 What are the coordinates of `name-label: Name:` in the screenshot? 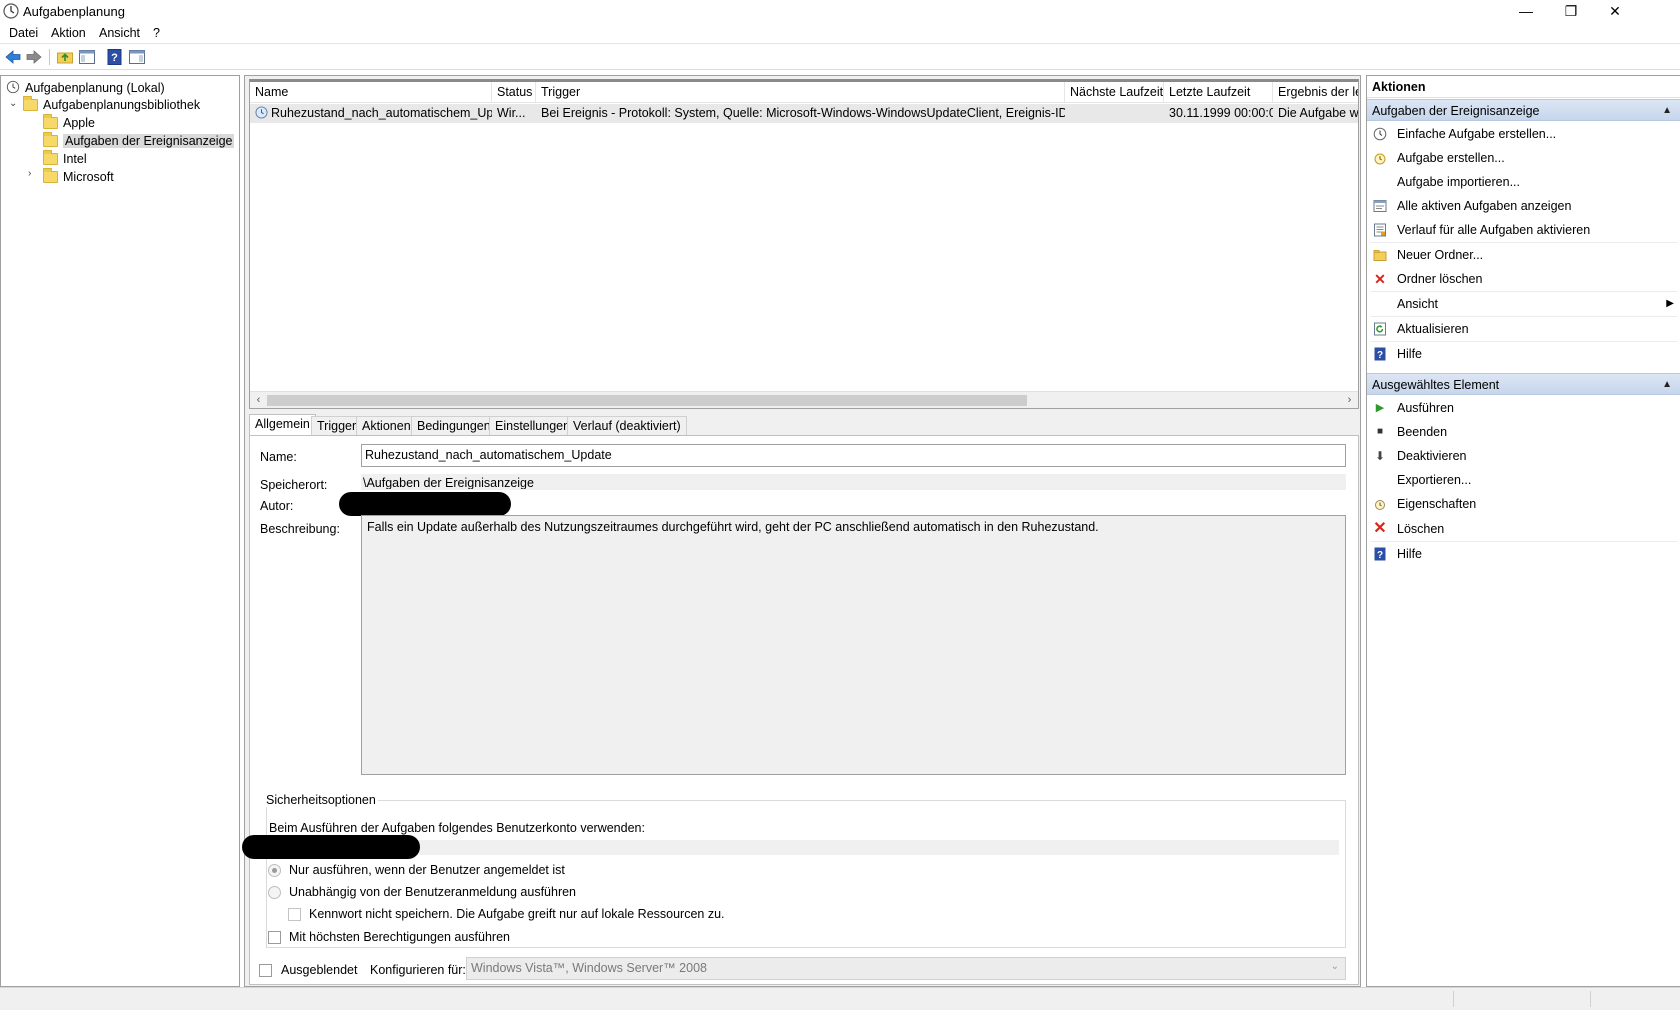 It's located at (278, 457).